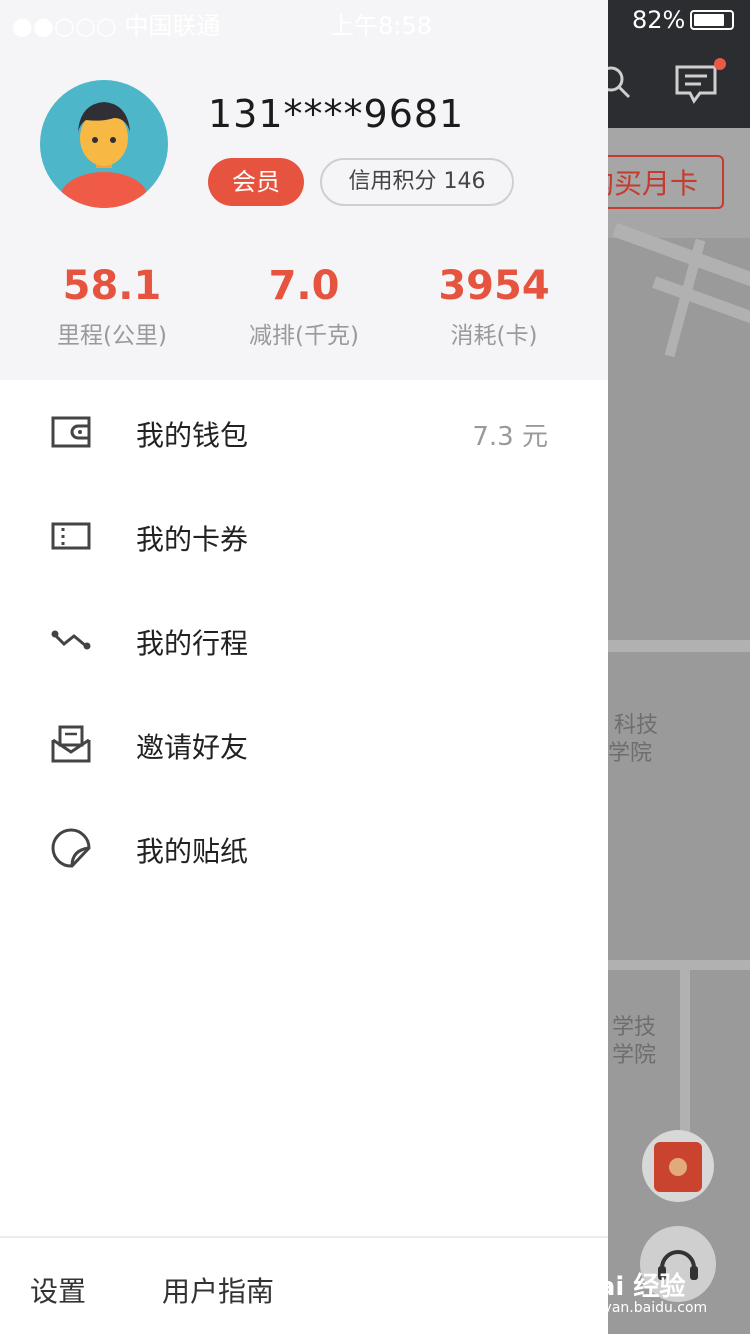  I want to click on settings-link: 设置, so click(58, 1290).